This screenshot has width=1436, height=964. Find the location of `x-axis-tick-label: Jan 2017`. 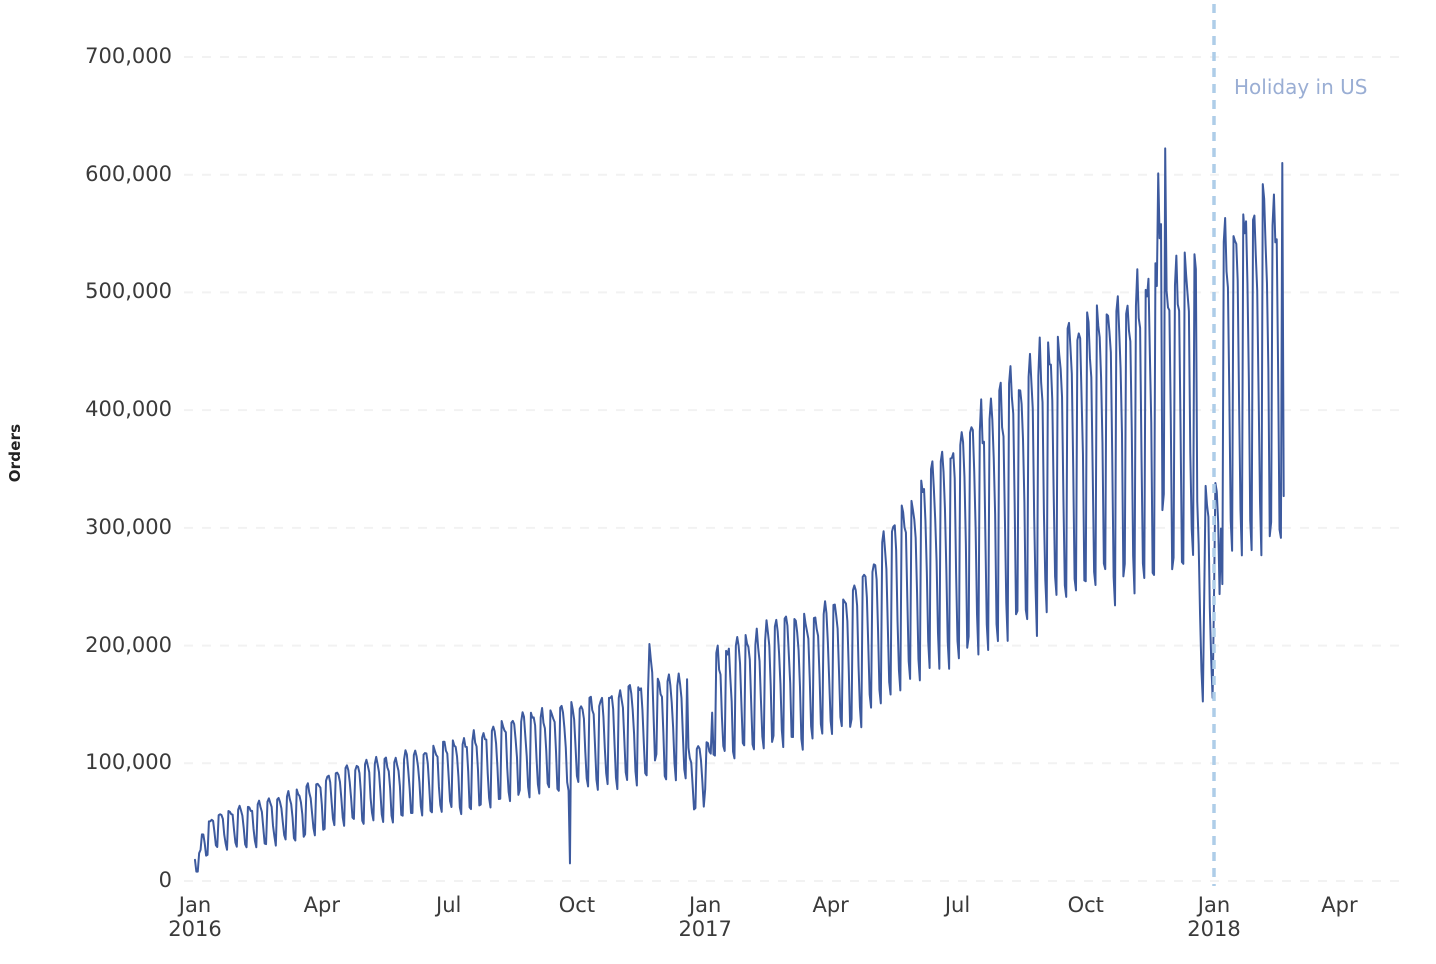

x-axis-tick-label: Jan 2017 is located at coordinates (705, 917).